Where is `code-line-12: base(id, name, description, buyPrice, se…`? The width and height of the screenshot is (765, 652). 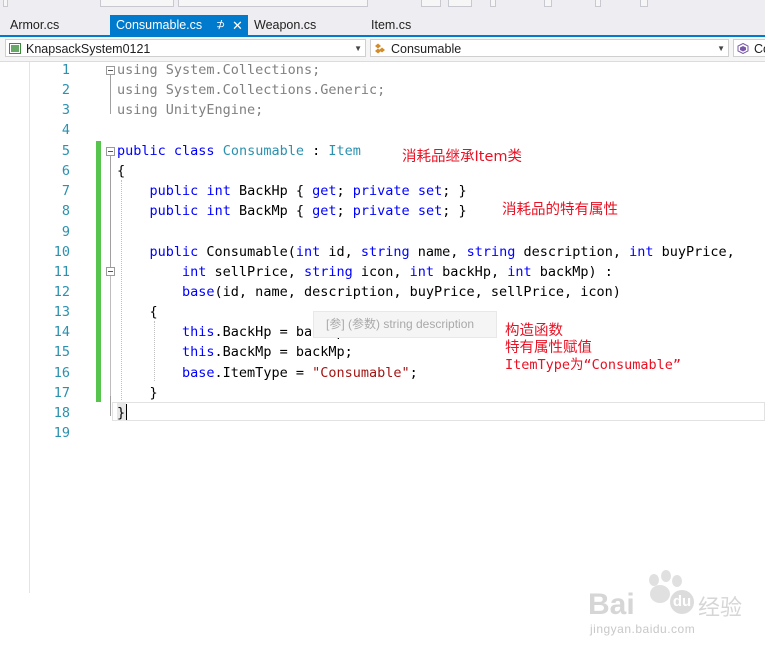
code-line-12: base(id, name, description, buyPrice, se… is located at coordinates (401, 292).